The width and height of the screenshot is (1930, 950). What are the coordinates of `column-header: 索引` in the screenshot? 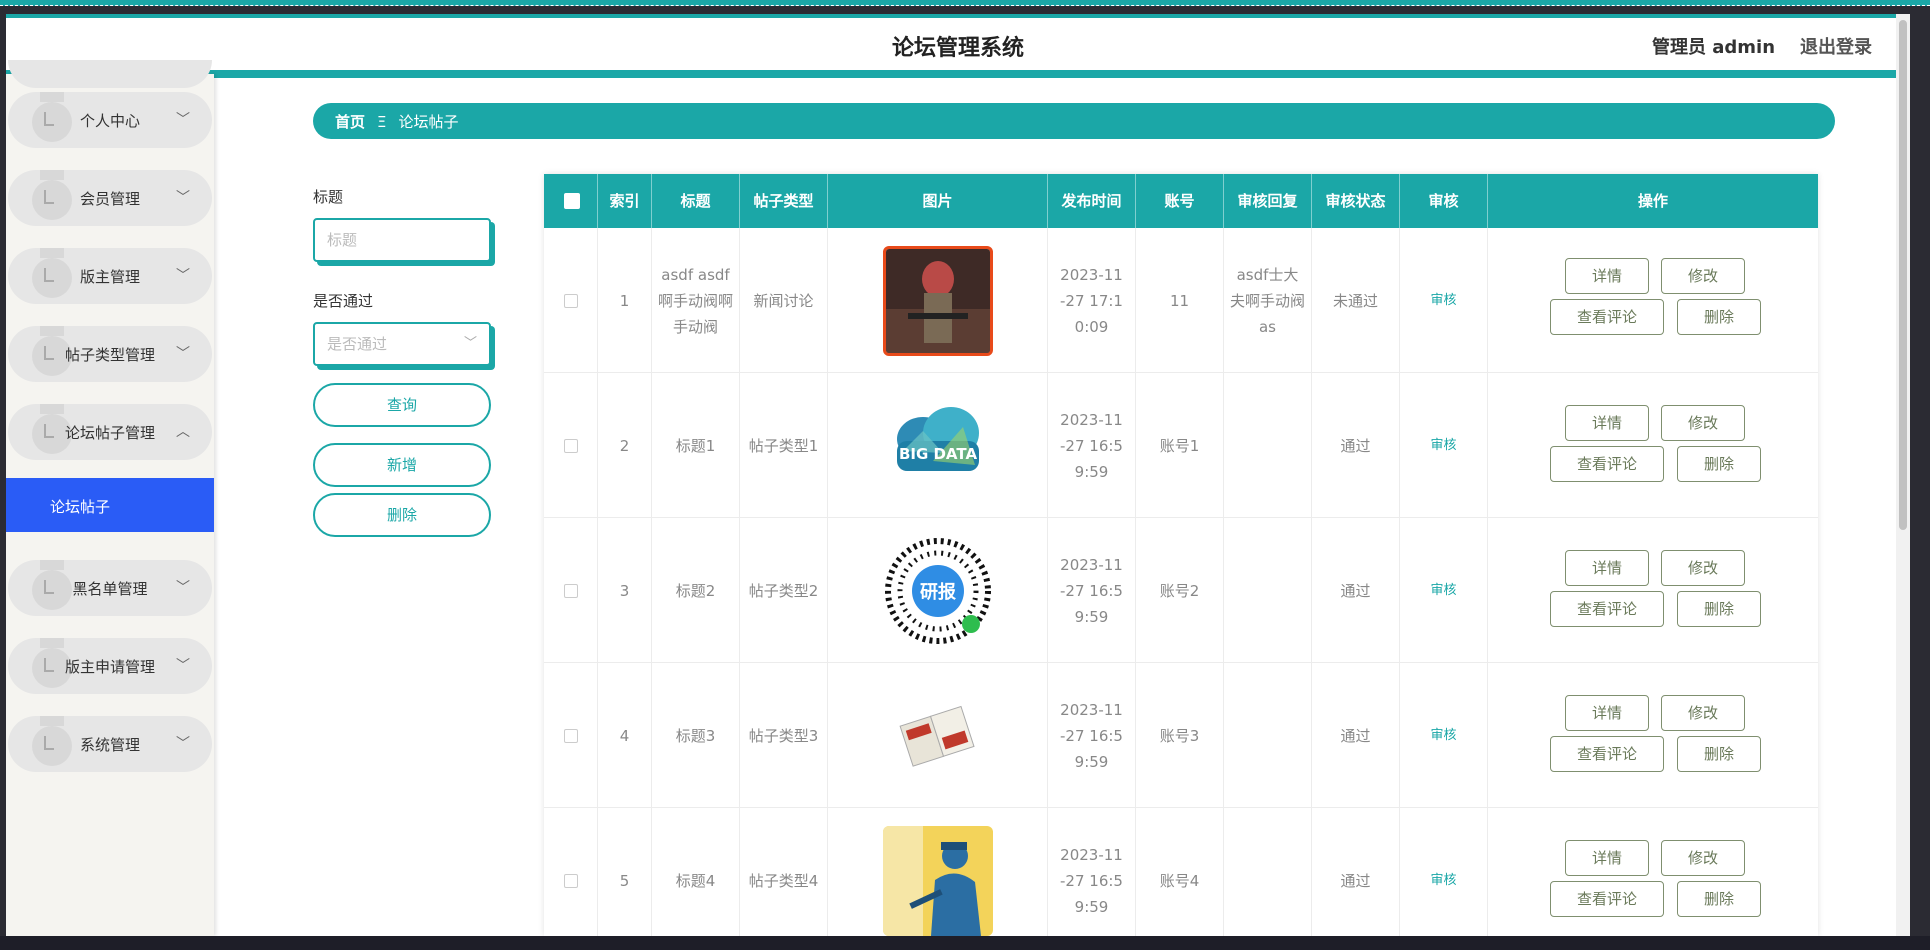 It's located at (625, 201).